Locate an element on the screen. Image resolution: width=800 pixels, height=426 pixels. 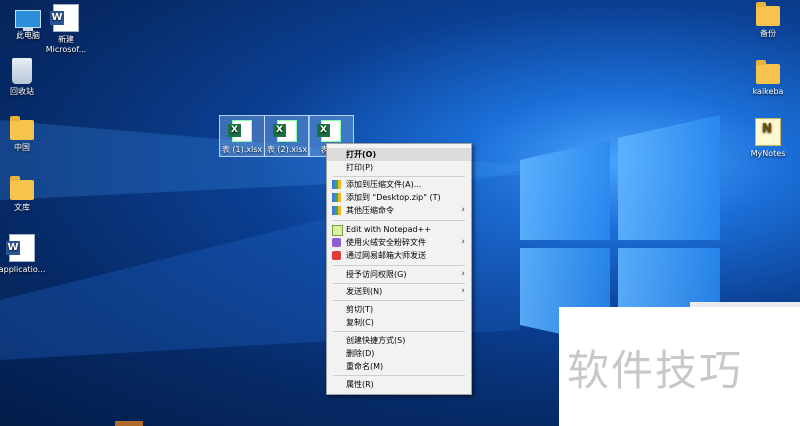
menu-item-other-compress: 其他压缩命令 › is located at coordinates (399, 210).